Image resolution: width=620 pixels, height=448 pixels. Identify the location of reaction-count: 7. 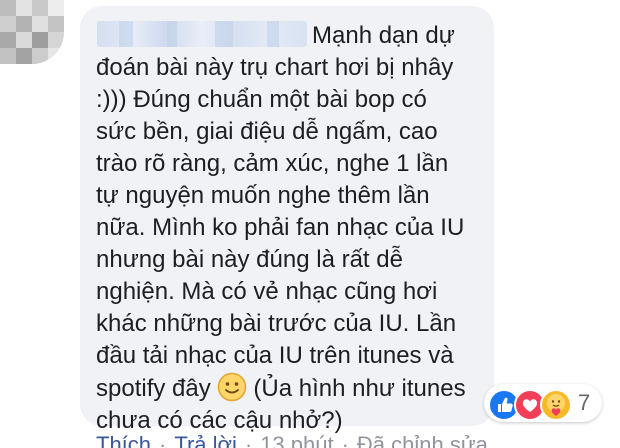
(584, 402).